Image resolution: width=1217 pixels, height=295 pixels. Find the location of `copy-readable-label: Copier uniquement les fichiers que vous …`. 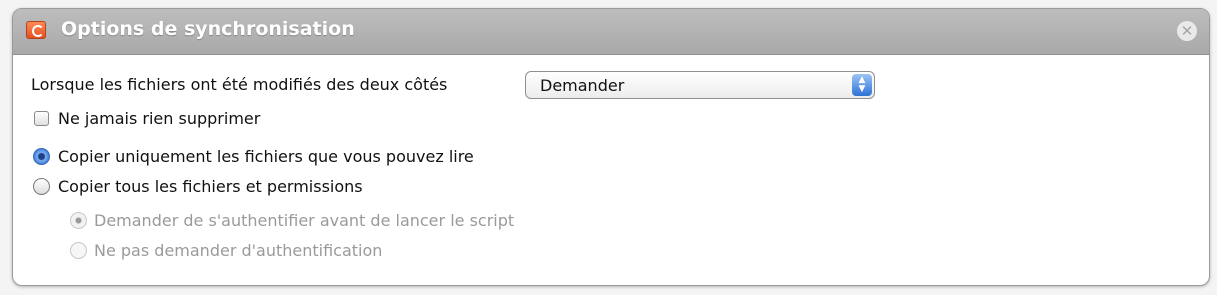

copy-readable-label: Copier uniquement les fichiers que vous … is located at coordinates (266, 156).